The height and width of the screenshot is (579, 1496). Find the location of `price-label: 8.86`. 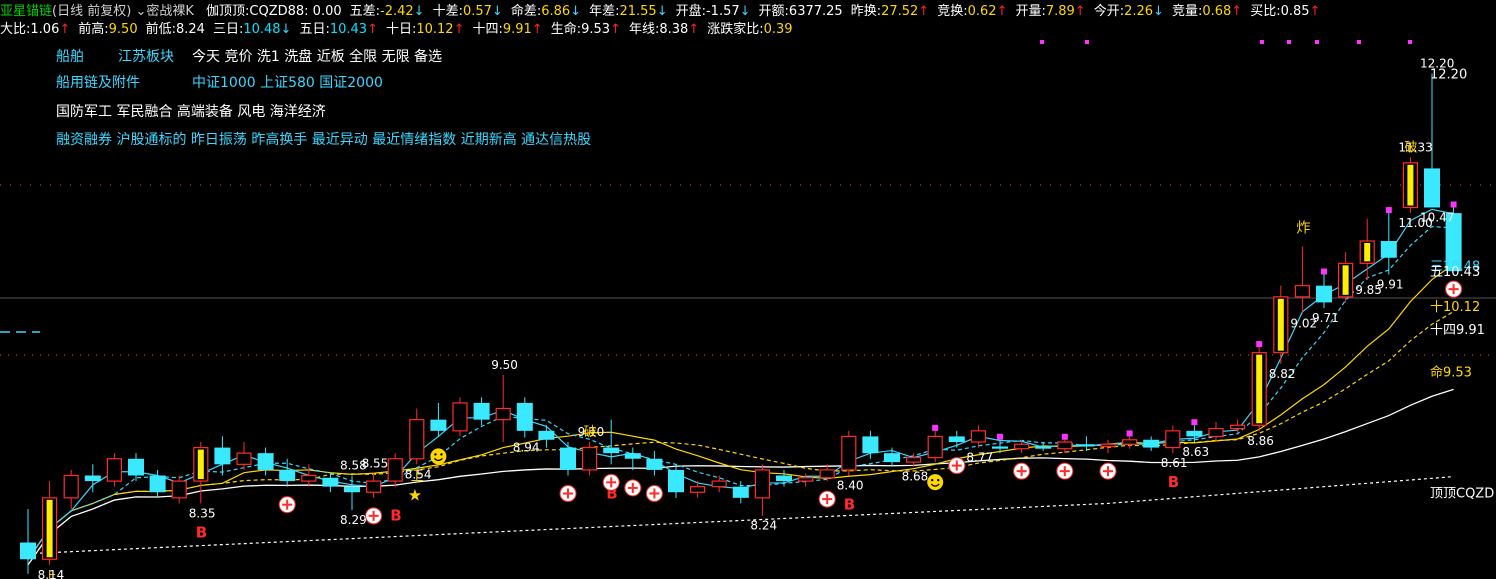

price-label: 8.86 is located at coordinates (1260, 441).